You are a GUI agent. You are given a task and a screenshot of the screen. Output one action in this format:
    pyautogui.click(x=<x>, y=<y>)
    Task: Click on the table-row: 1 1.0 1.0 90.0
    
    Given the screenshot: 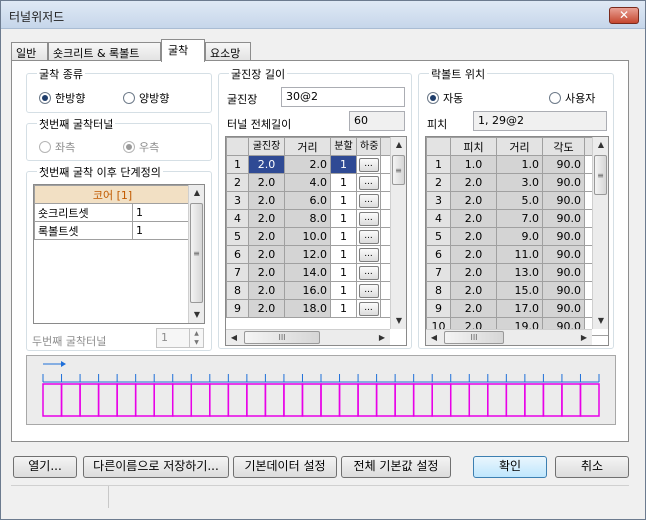 What is the action you would take?
    pyautogui.click(x=517, y=164)
    